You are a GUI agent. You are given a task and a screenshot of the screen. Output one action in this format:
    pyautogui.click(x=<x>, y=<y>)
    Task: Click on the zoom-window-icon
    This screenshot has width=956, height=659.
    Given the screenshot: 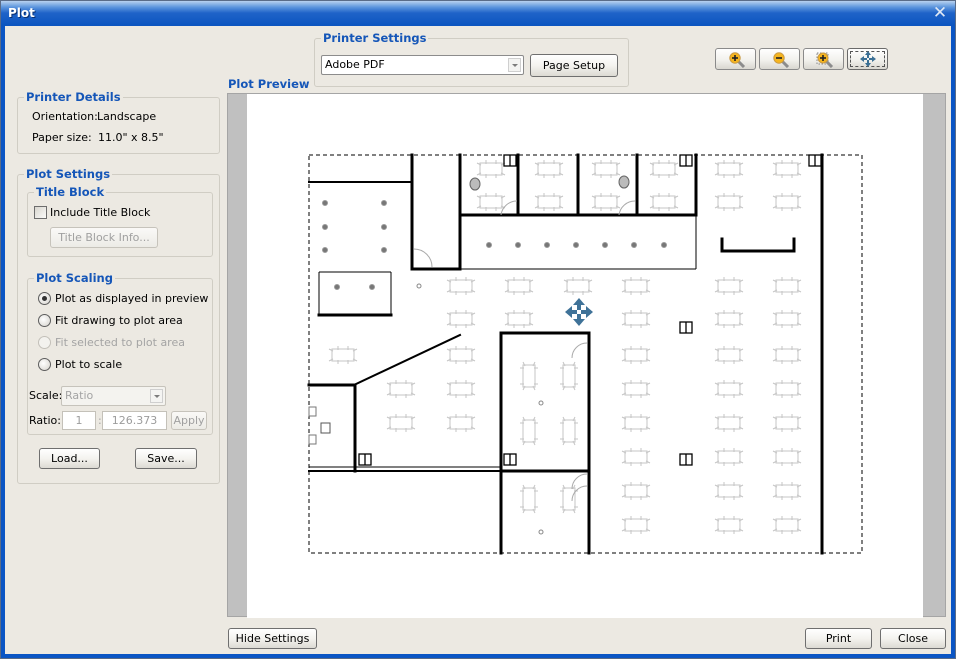 What is the action you would take?
    pyautogui.click(x=825, y=60)
    